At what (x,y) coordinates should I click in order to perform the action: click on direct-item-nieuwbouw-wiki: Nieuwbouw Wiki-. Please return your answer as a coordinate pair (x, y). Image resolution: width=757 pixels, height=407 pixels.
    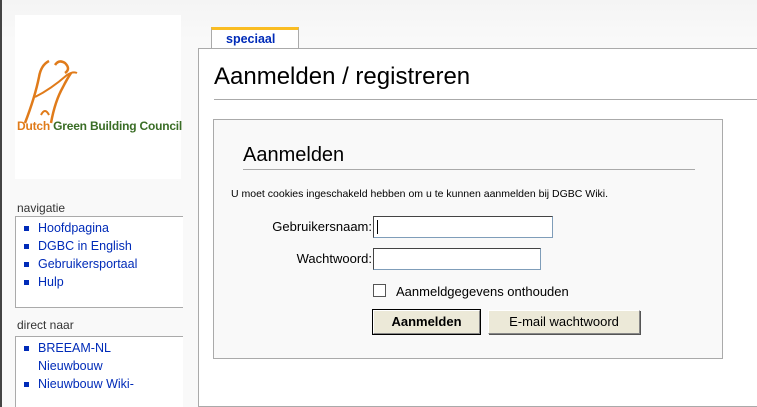
    Looking at the image, I should click on (99, 384).